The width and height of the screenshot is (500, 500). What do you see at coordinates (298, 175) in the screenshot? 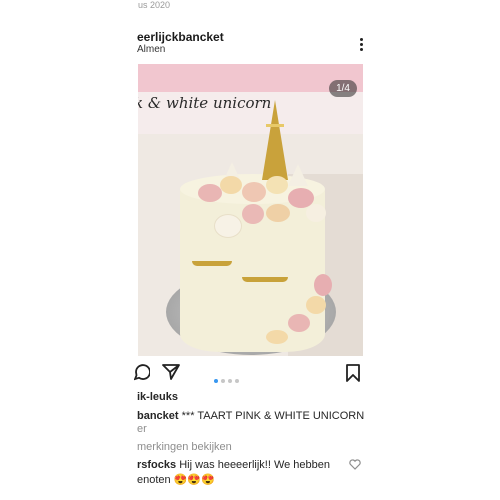
I see `unicorn-ear-right` at bounding box center [298, 175].